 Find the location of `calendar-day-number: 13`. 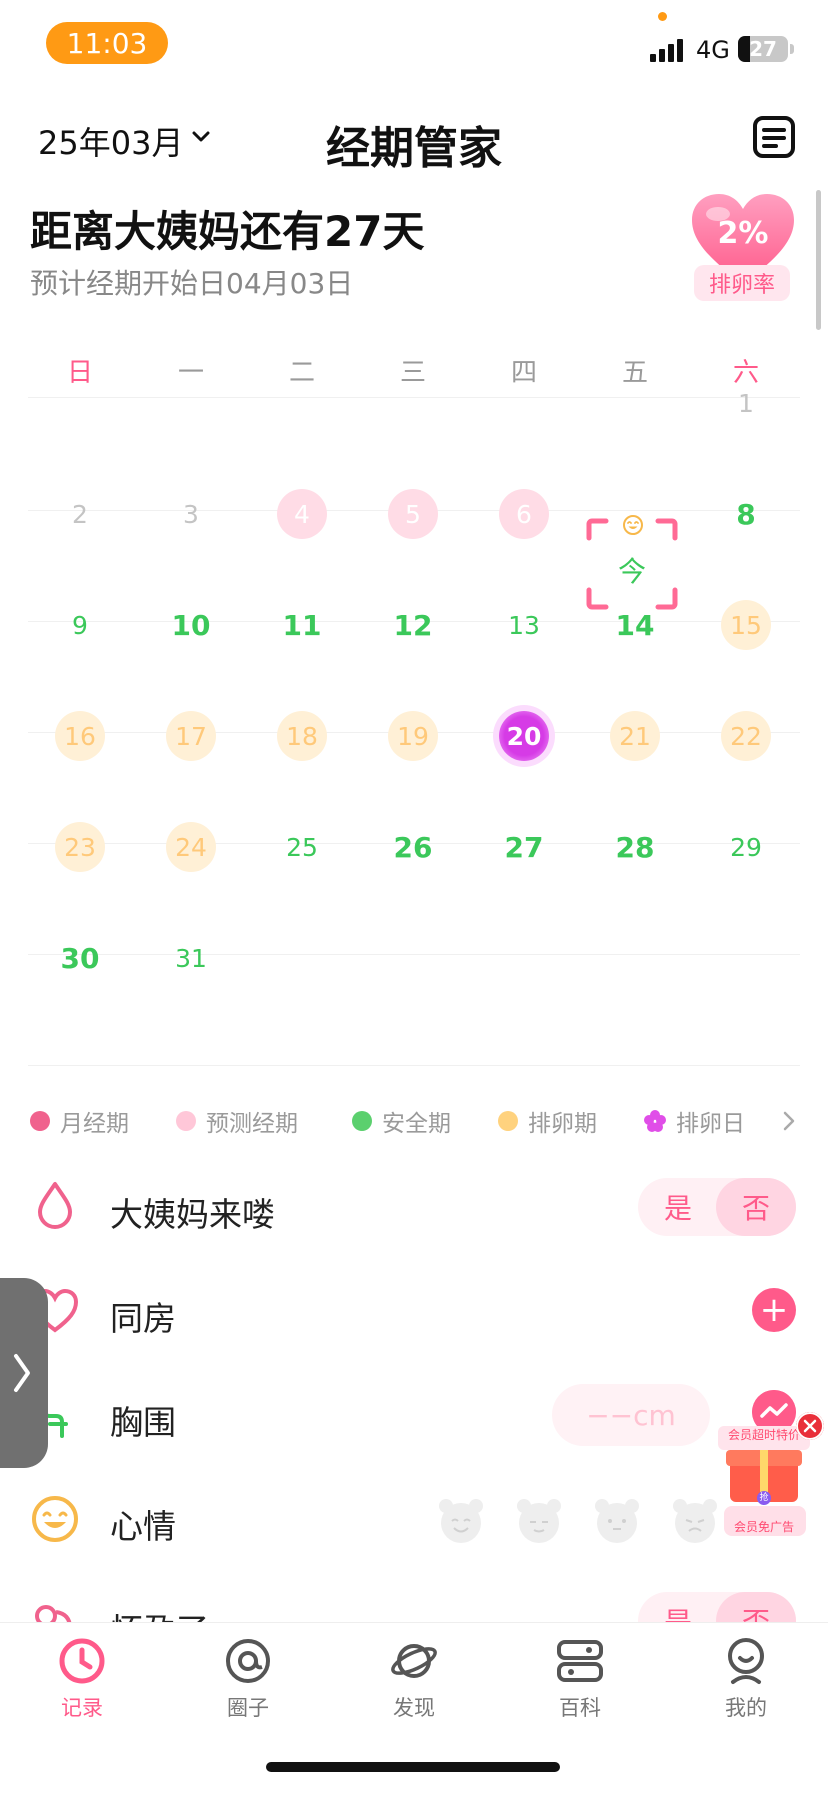

calendar-day-number: 13 is located at coordinates (524, 625).